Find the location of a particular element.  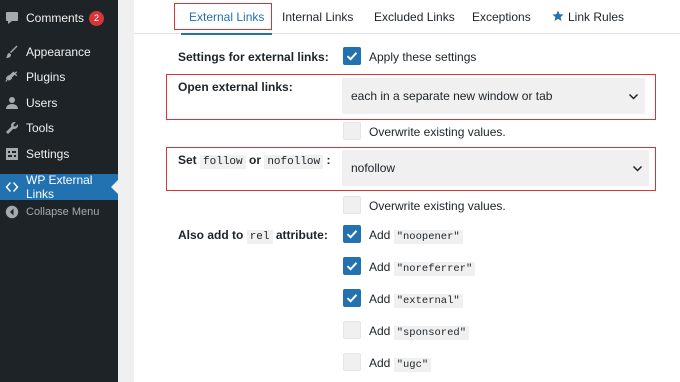

rel-noreferrer-label: Add "noreferrer" is located at coordinates (422, 268).